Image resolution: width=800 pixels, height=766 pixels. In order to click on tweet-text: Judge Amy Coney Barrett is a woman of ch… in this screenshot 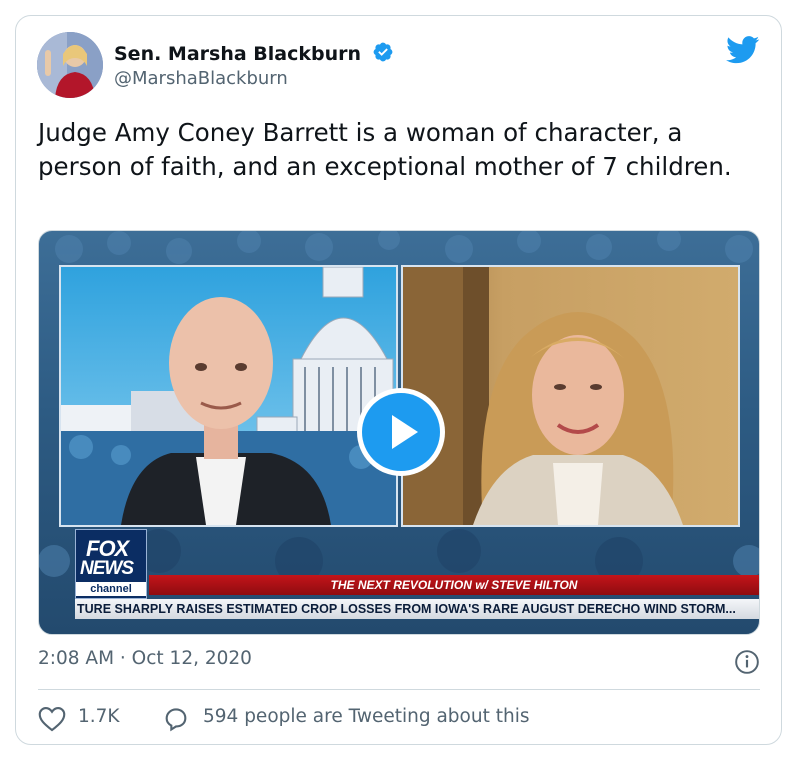, I will do `click(385, 149)`.